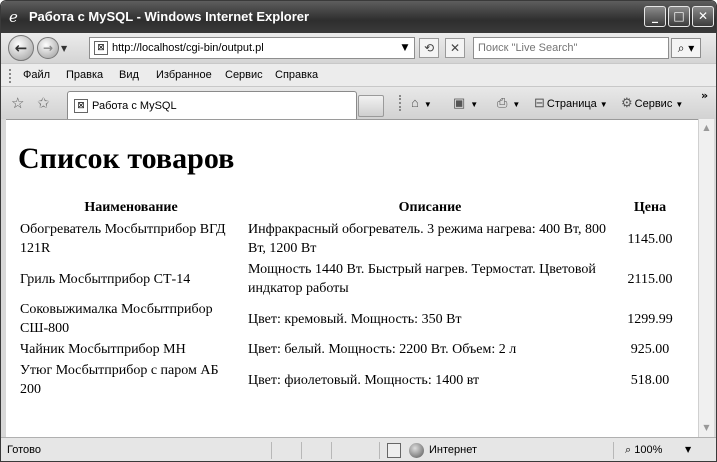 The width and height of the screenshot is (717, 462). What do you see at coordinates (13, 17) in the screenshot?
I see `ie-logo-icon: e` at bounding box center [13, 17].